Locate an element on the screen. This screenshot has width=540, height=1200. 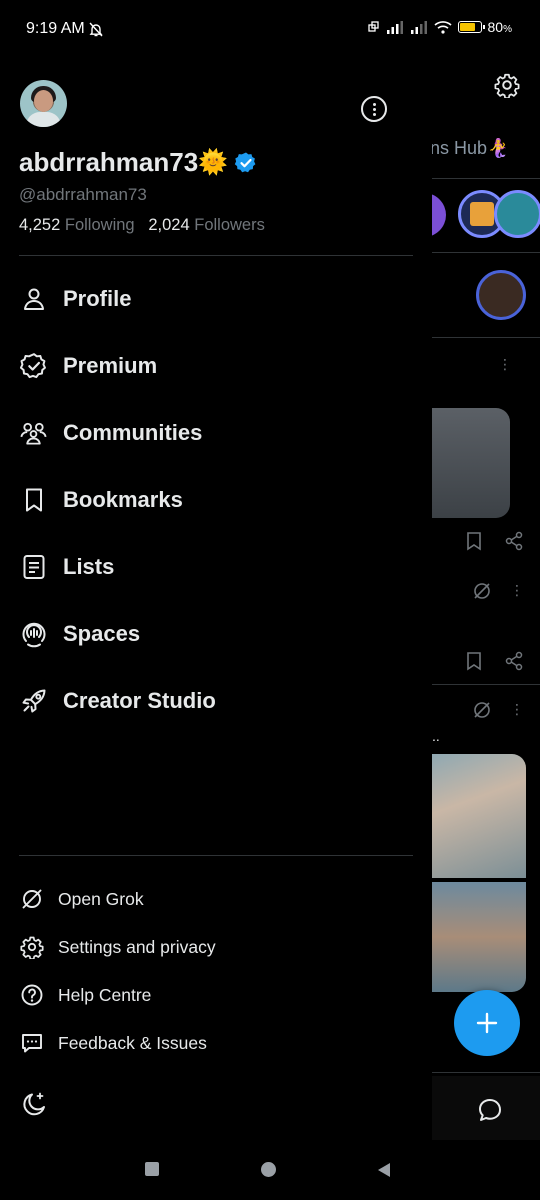
menu-item-help-centre: Help Centre is located at coordinates (85, 995).